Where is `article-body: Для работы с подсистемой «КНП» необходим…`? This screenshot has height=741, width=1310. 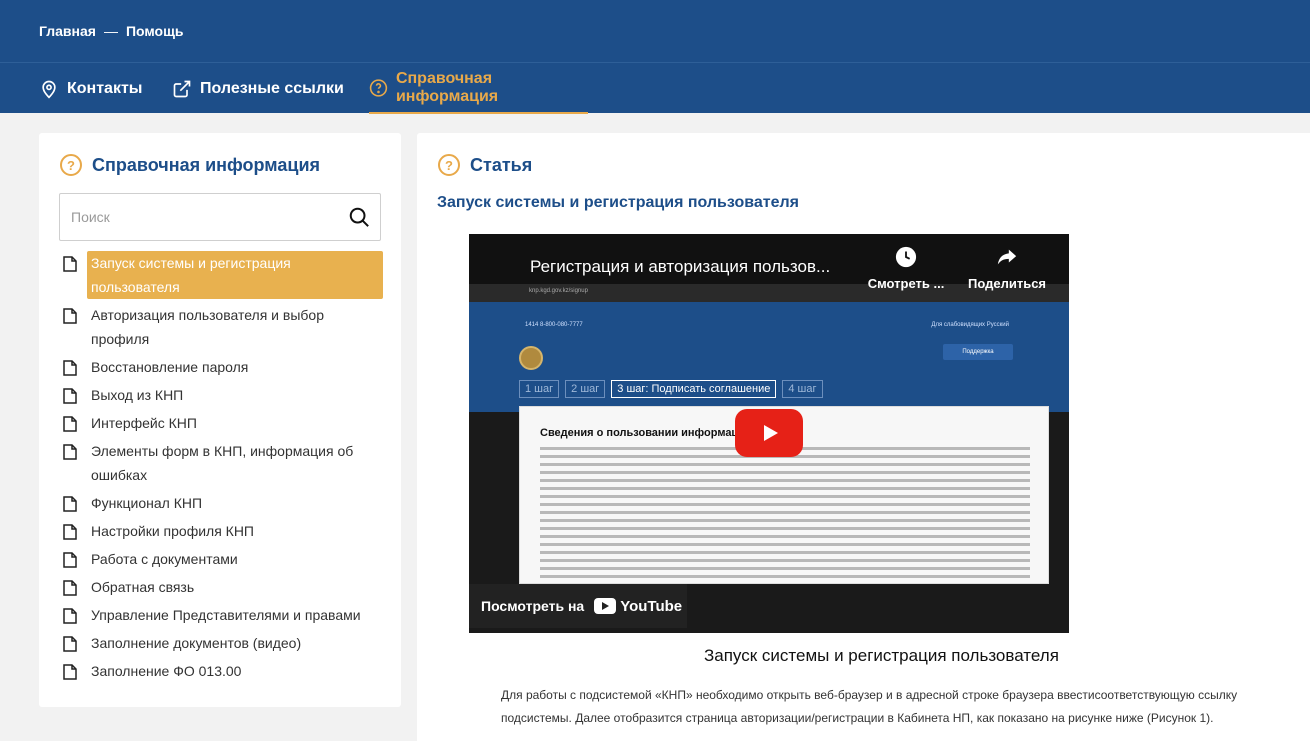
article-body: Для работы с подсистемой «КНП» необходим… is located at coordinates (869, 706).